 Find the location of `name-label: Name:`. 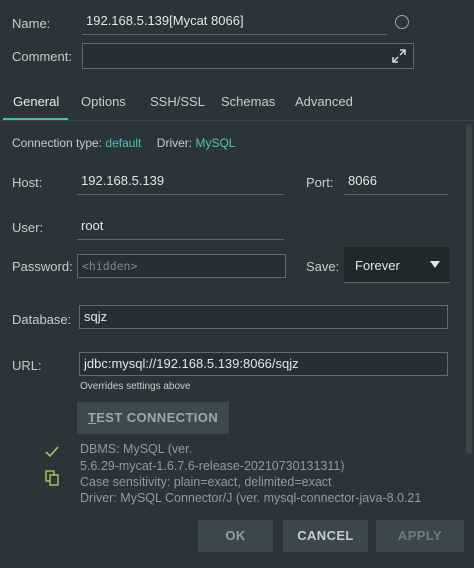

name-label: Name: is located at coordinates (31, 23).